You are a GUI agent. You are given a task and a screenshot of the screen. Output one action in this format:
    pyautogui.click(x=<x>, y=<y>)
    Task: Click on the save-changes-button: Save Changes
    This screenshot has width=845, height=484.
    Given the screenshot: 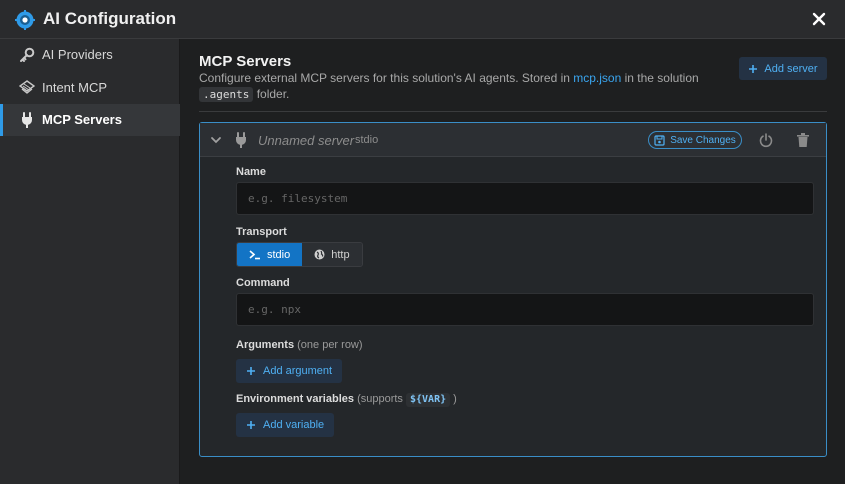 What is the action you would take?
    pyautogui.click(x=695, y=140)
    